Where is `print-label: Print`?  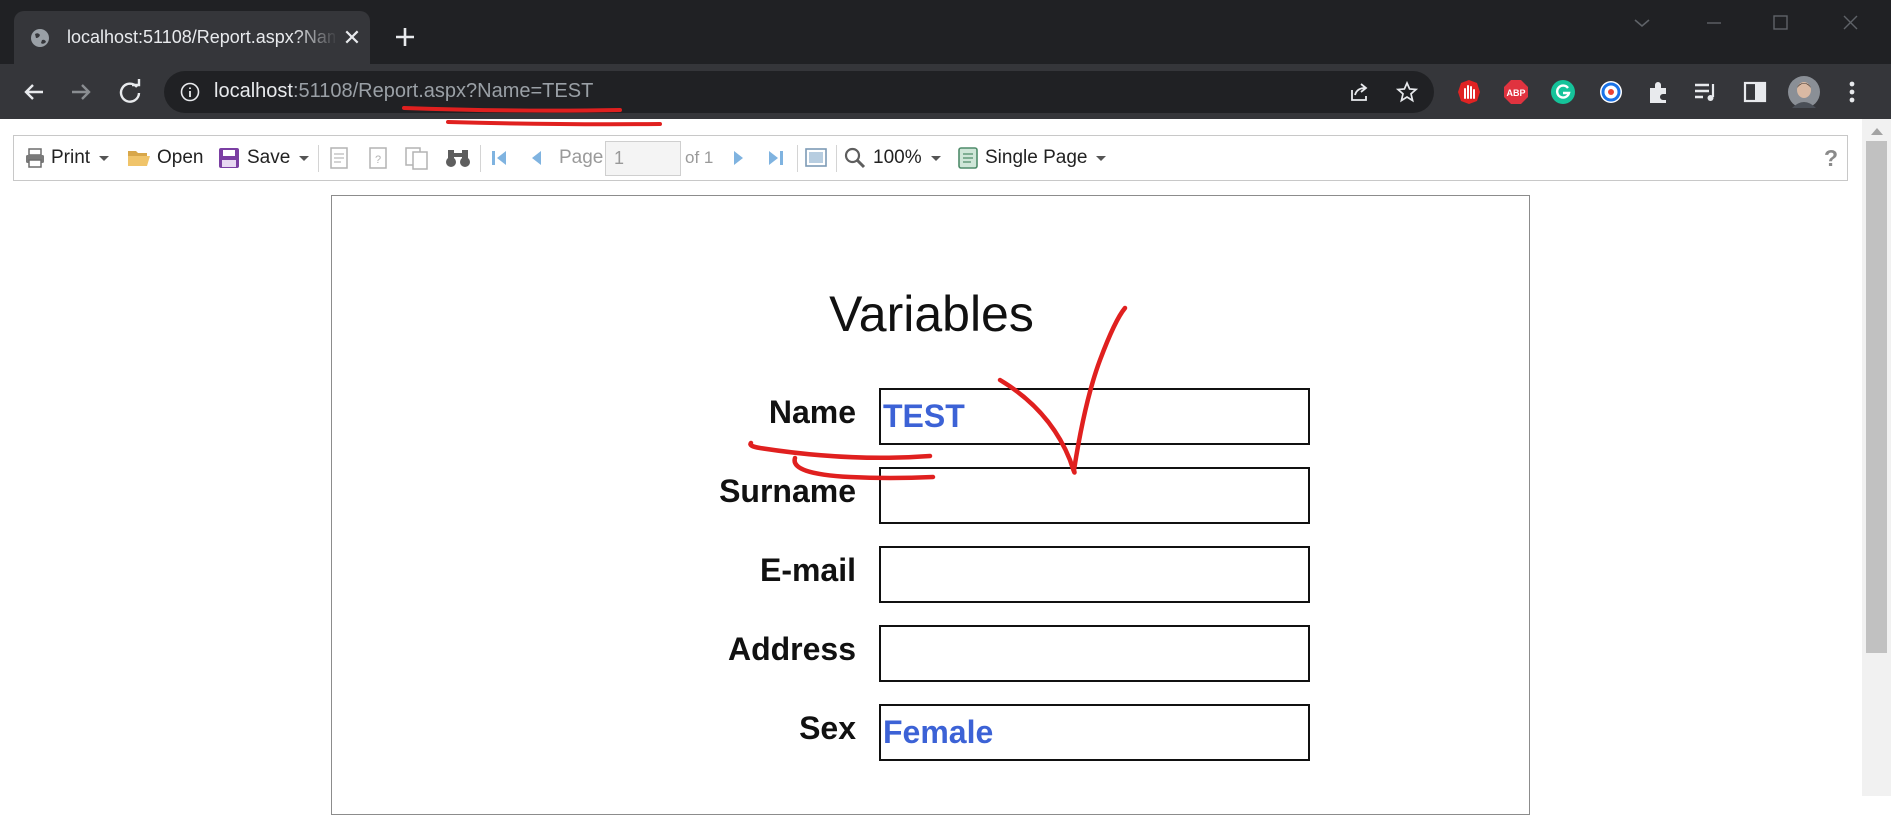
print-label: Print is located at coordinates (71, 157).